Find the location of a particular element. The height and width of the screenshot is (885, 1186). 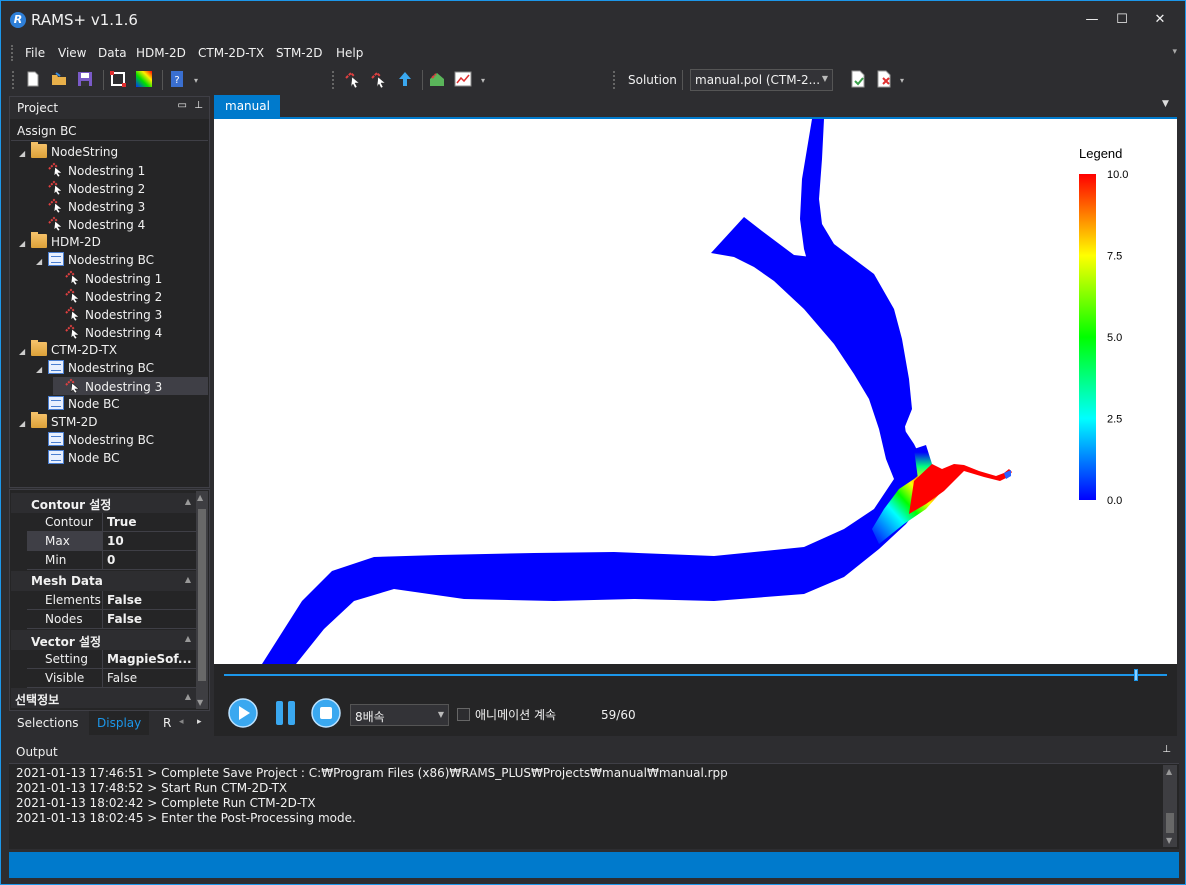

category-selection-info: 선택정보 ▲ is located at coordinates (104, 698).